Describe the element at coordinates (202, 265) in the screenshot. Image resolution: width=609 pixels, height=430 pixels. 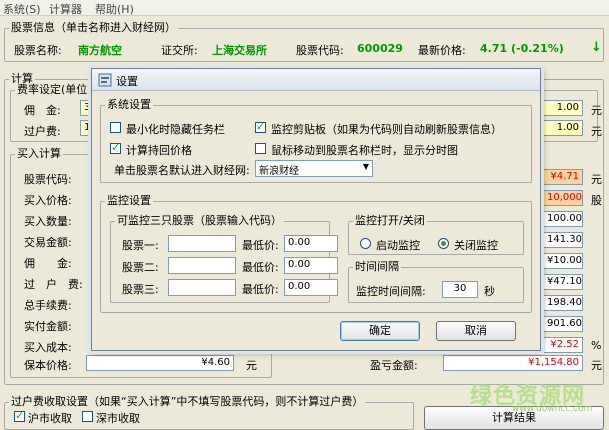
I see `stock2-code-input` at that location.